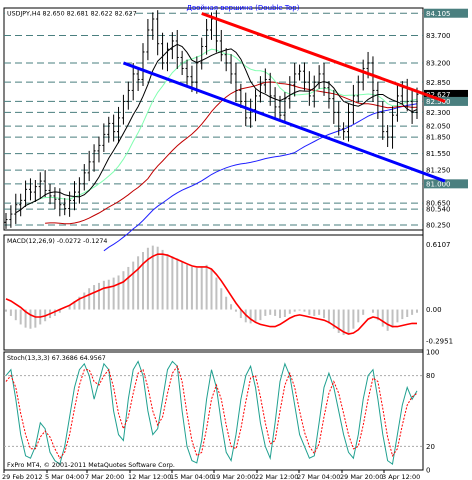 This screenshot has height=480, width=472. Describe the element at coordinates (438, 36) in the screenshot. I see `price-label: 83.700` at that location.